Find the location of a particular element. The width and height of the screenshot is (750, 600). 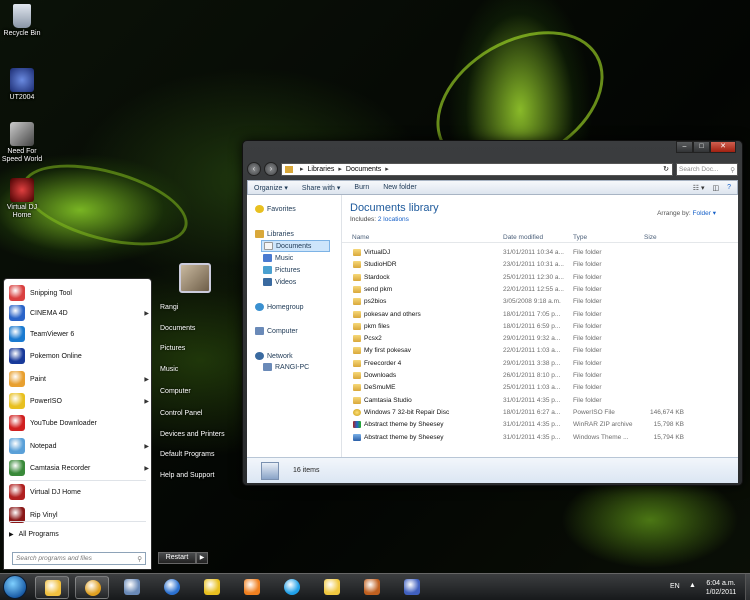

nav-pictures: Pictures is located at coordinates (281, 270).